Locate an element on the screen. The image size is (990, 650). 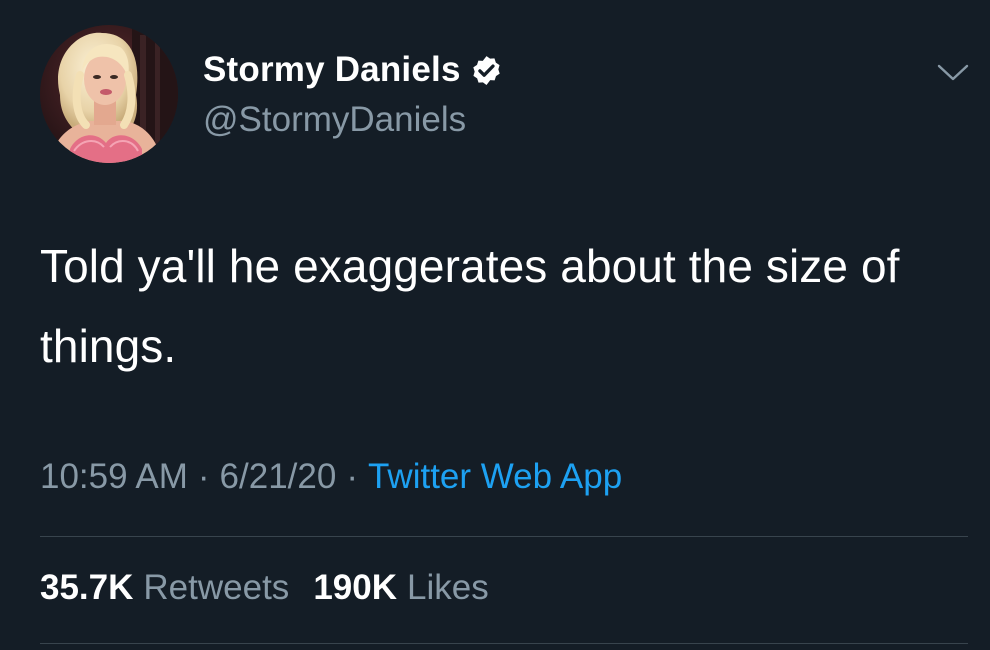
avatar is located at coordinates (109, 94).